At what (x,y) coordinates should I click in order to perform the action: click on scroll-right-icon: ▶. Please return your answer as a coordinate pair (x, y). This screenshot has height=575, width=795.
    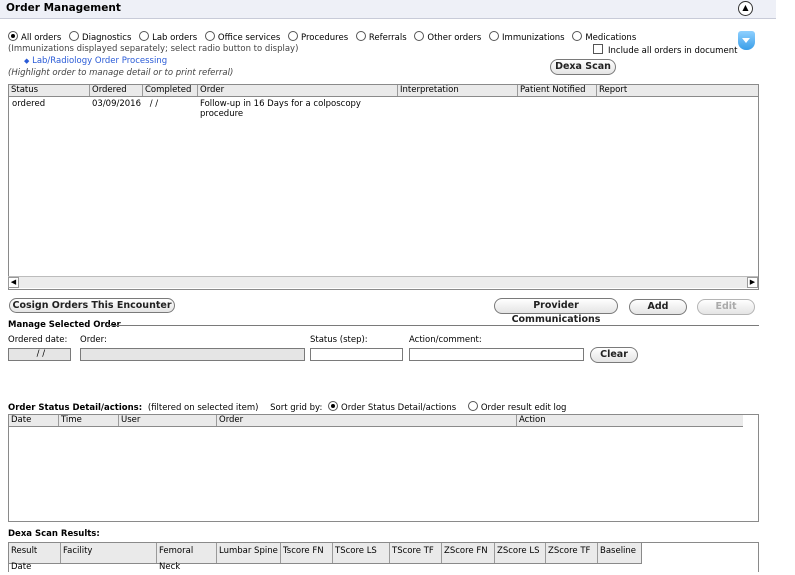
    Looking at the image, I should click on (752, 282).